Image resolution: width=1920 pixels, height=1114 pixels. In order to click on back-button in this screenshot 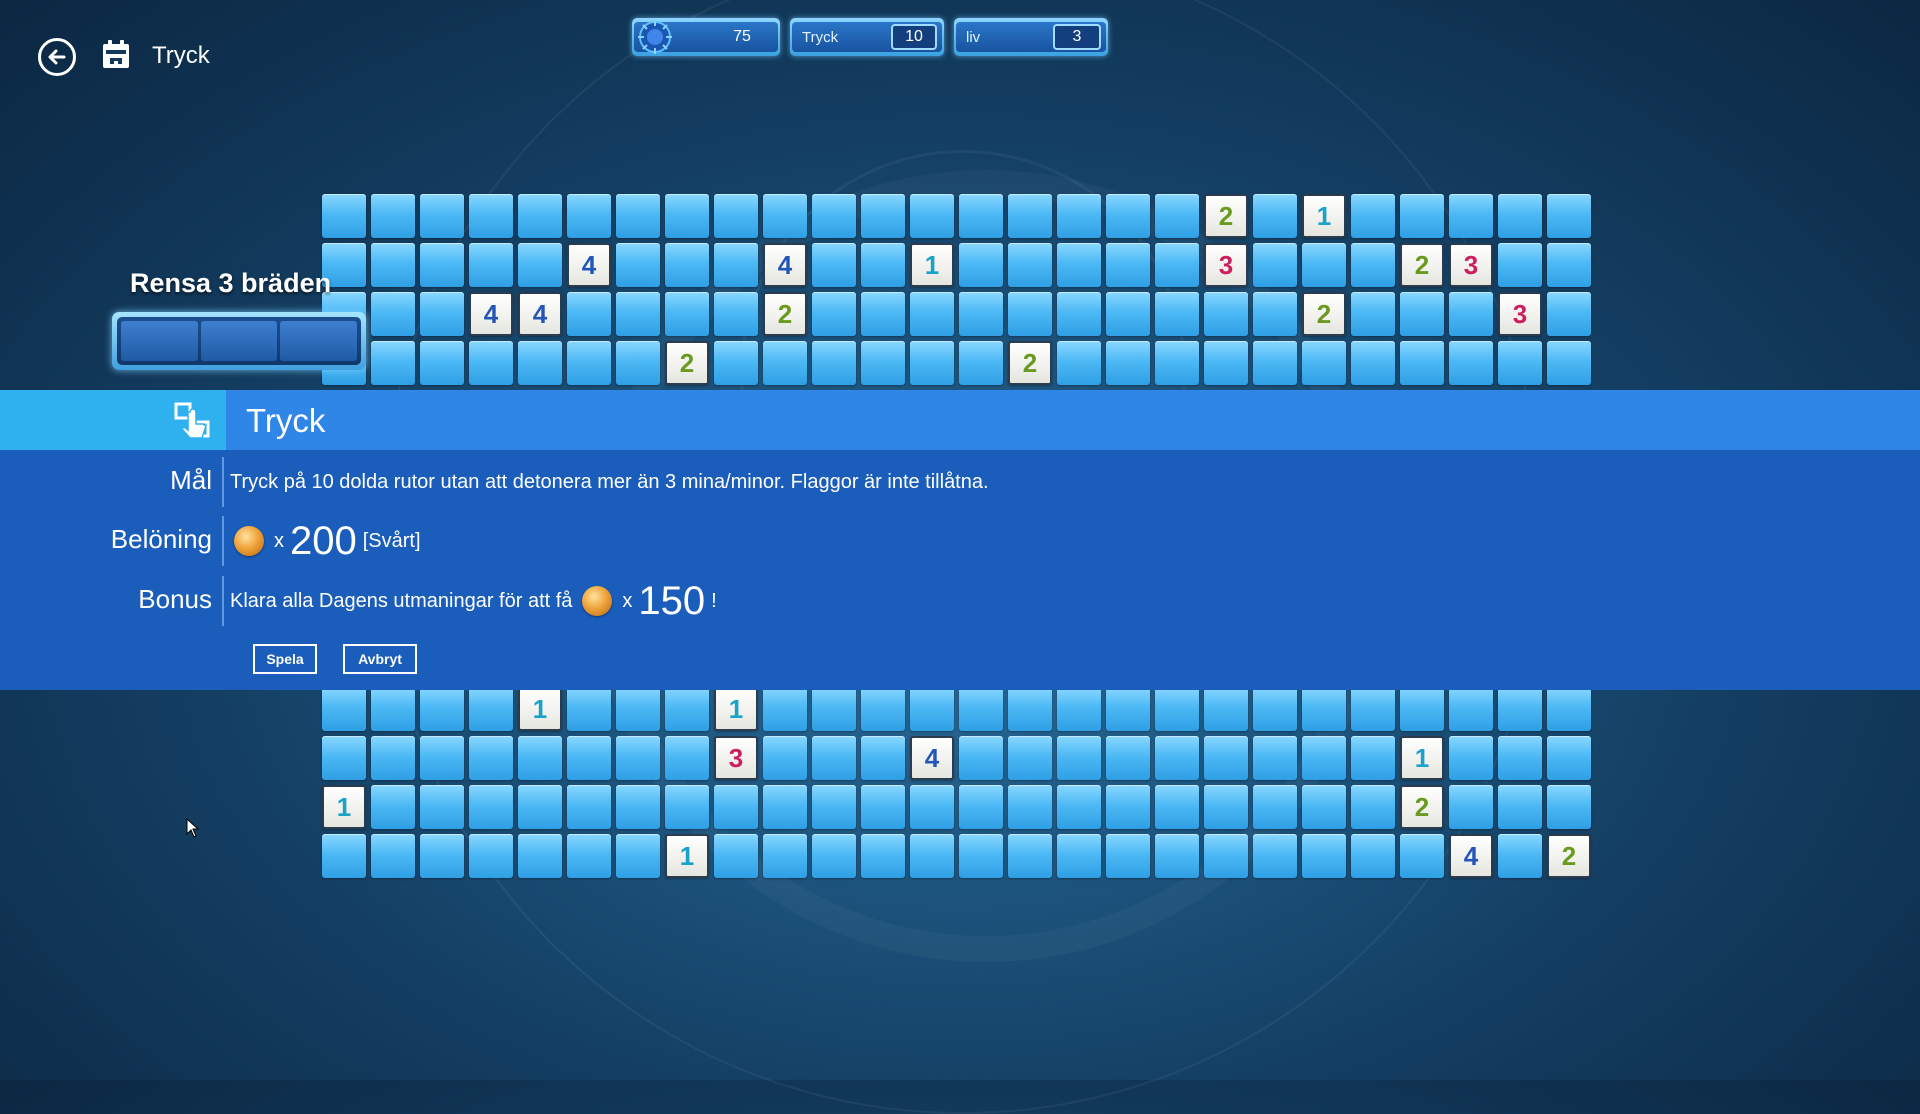, I will do `click(57, 57)`.